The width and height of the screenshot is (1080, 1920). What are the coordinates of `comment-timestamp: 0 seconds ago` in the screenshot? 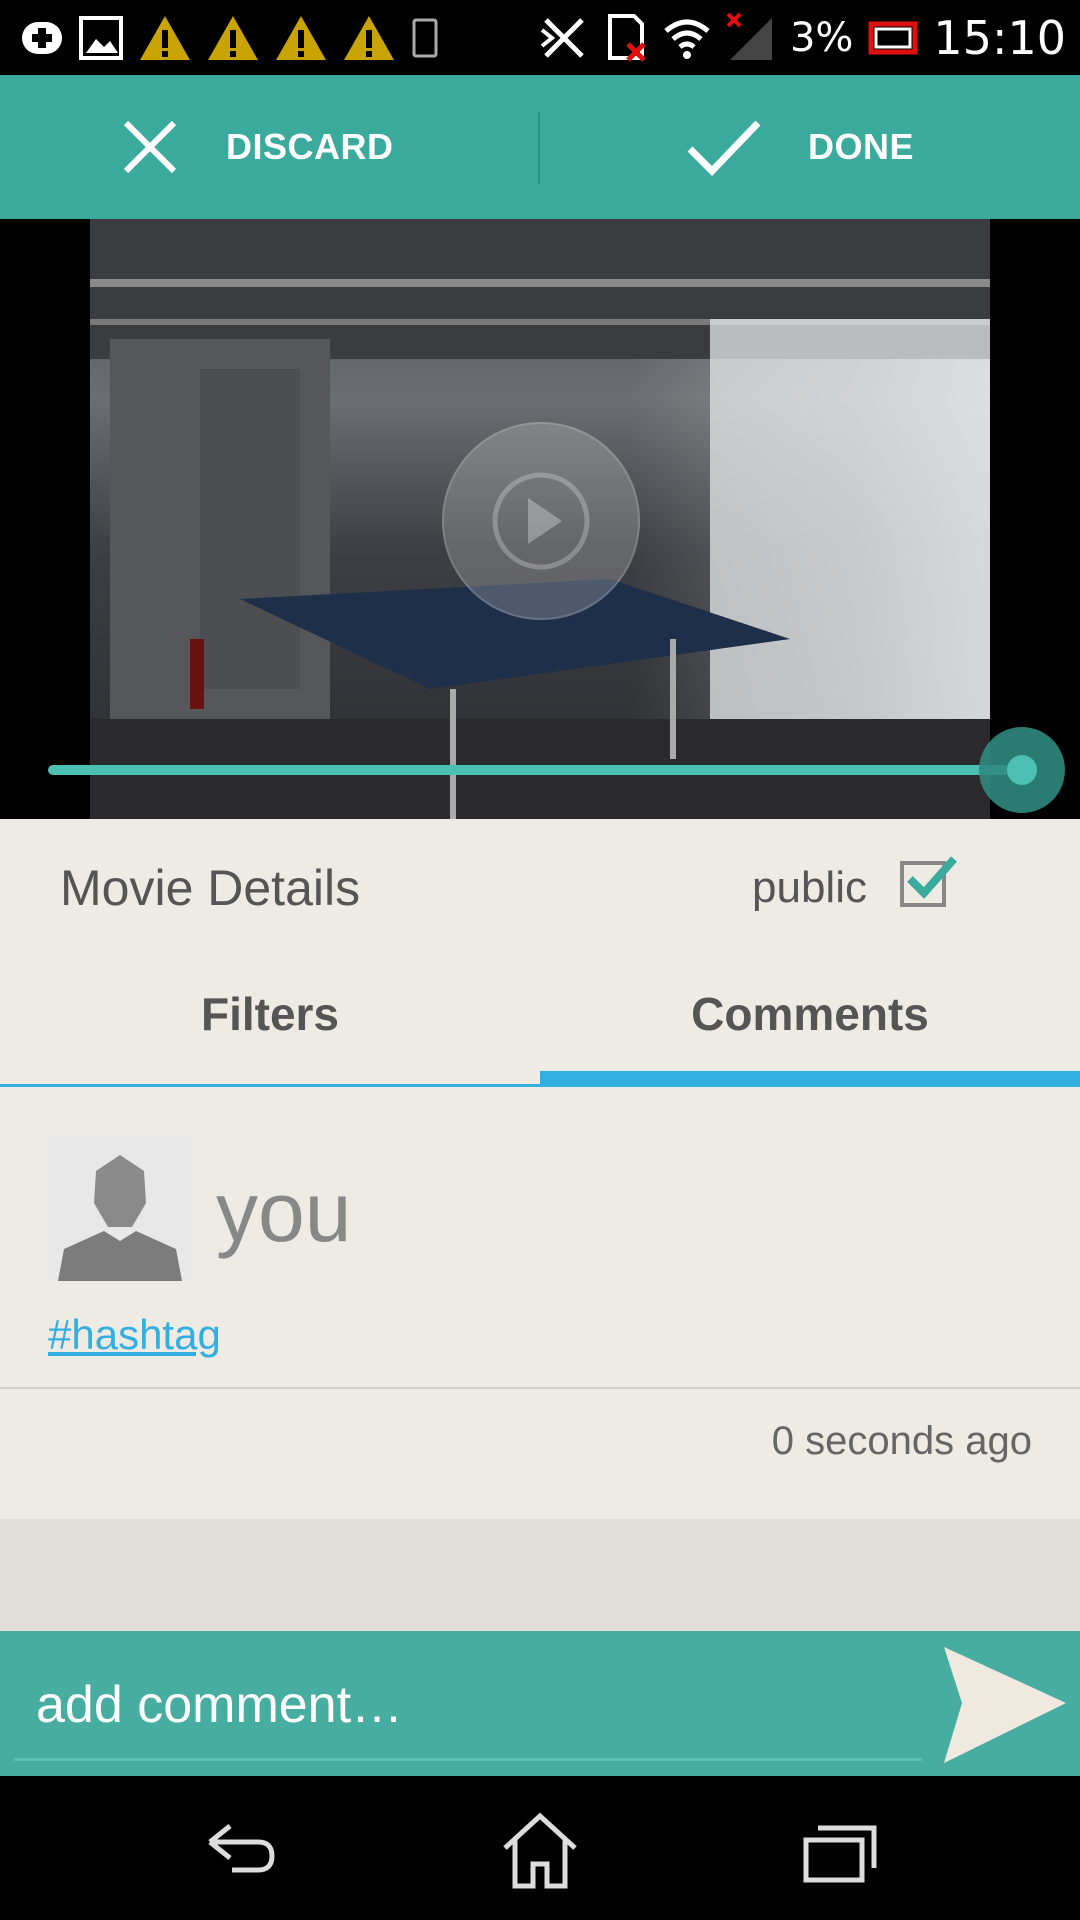 It's located at (901, 1441).